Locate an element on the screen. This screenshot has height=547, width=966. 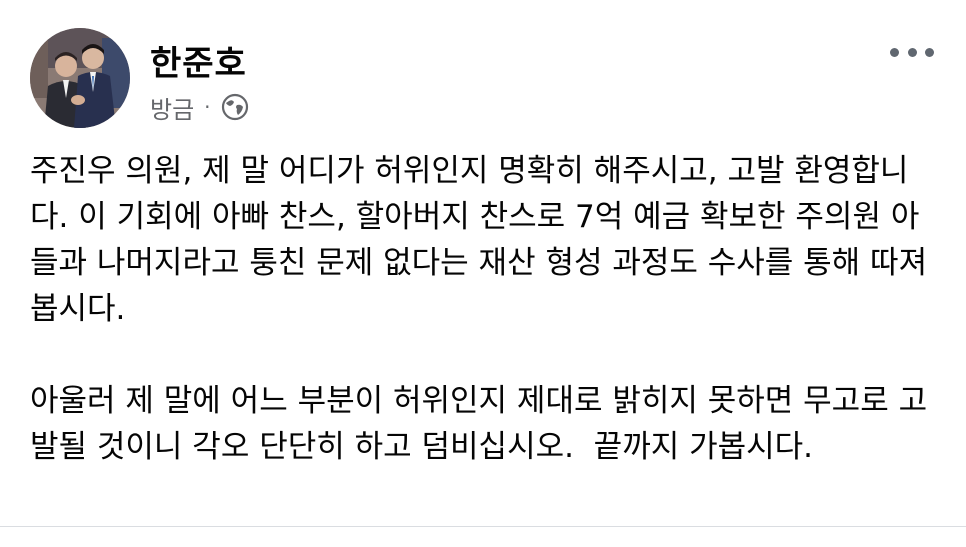
more-options-icon is located at coordinates (912, 52).